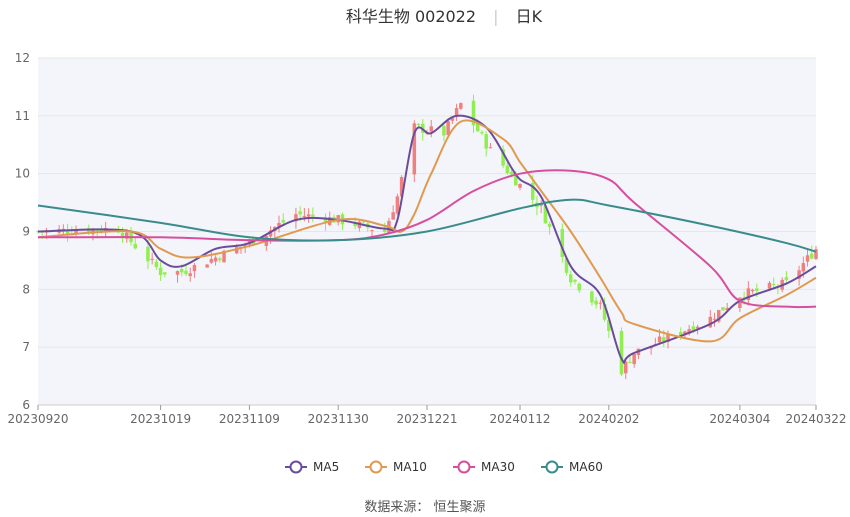  I want to click on x-tick-label: 20240112, so click(519, 419).